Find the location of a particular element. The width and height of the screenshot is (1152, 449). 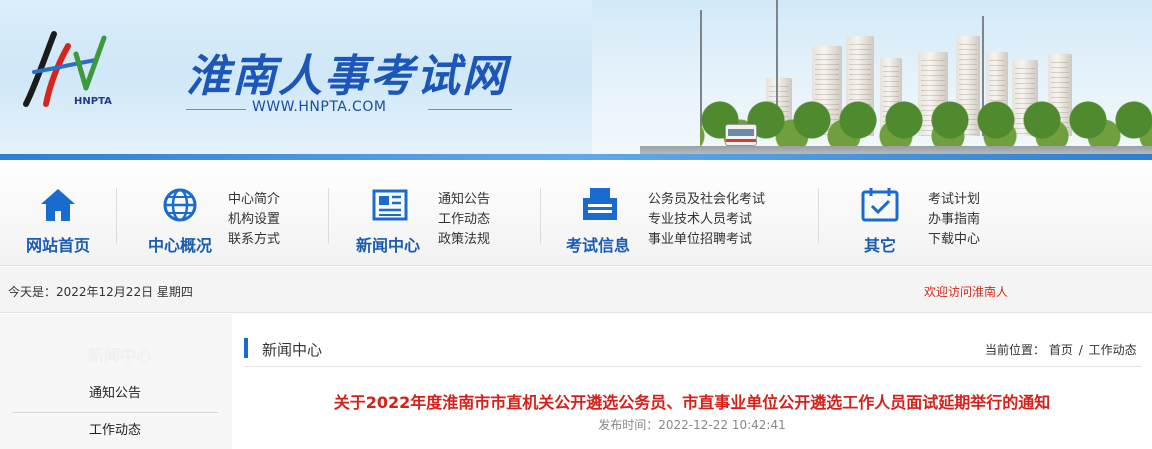

article-publish-time: 发布时间：2022-12-22 10:42:41 is located at coordinates (692, 425).